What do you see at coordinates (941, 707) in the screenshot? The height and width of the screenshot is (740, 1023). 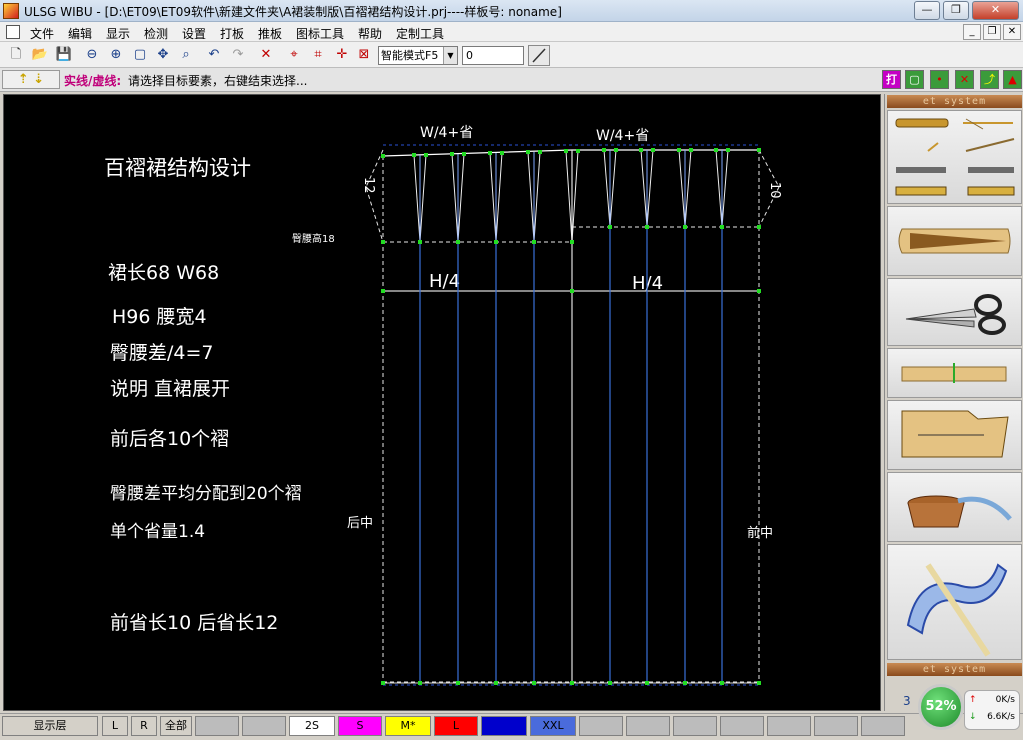 I see `cpu-gauge: 52%` at bounding box center [941, 707].